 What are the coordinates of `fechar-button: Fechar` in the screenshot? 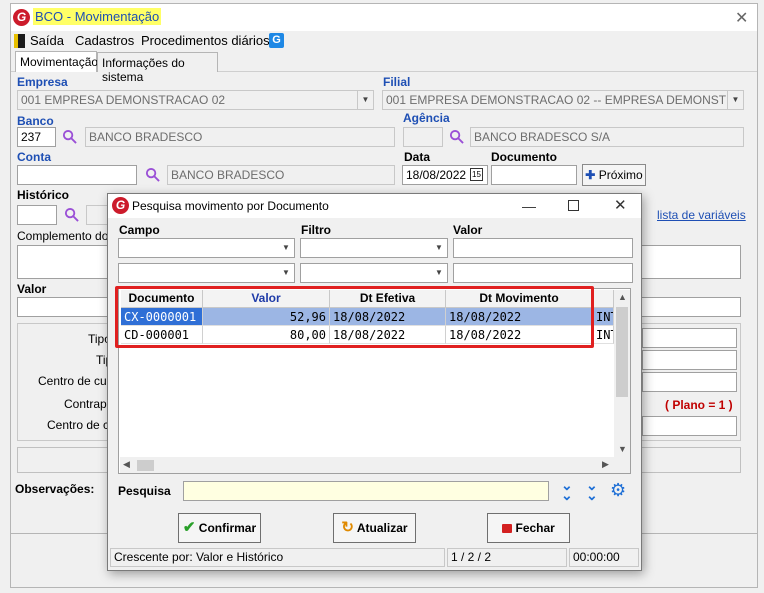 It's located at (528, 528).